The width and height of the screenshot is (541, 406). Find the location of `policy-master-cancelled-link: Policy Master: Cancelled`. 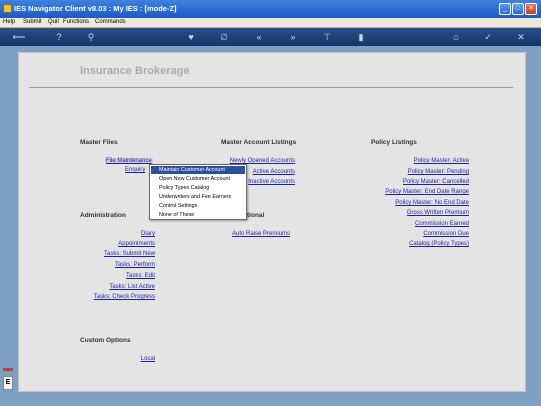

policy-master-cancelled-link: Policy Master: Cancelled is located at coordinates (414, 182).